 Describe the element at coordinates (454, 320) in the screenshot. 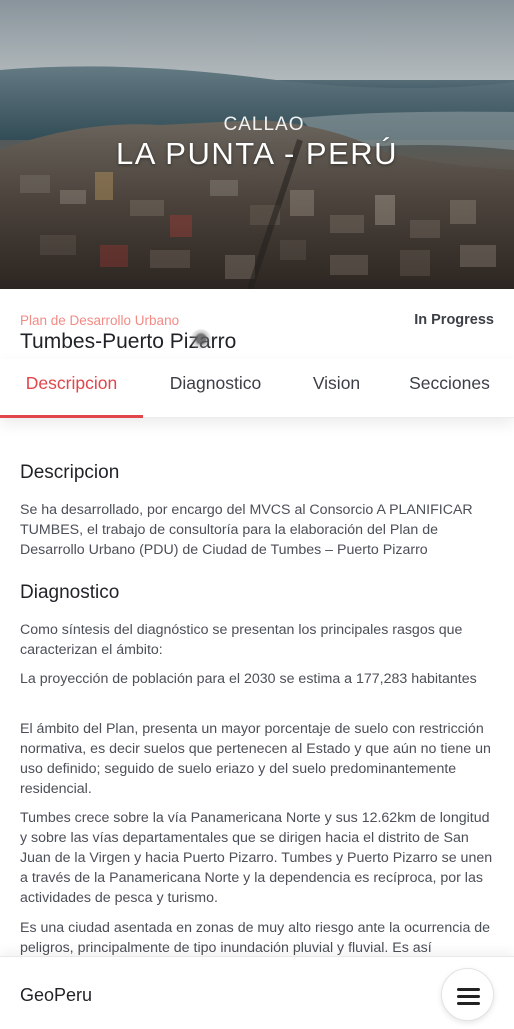

I see `status-badge: In Progress` at that location.